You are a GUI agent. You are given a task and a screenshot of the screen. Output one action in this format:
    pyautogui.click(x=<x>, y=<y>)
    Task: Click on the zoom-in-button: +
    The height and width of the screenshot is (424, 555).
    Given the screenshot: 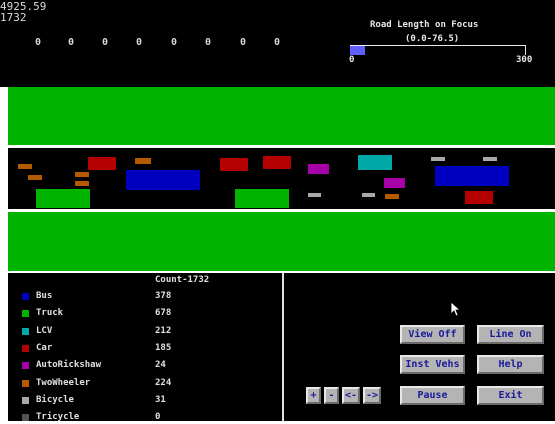 What is the action you would take?
    pyautogui.click(x=313, y=395)
    